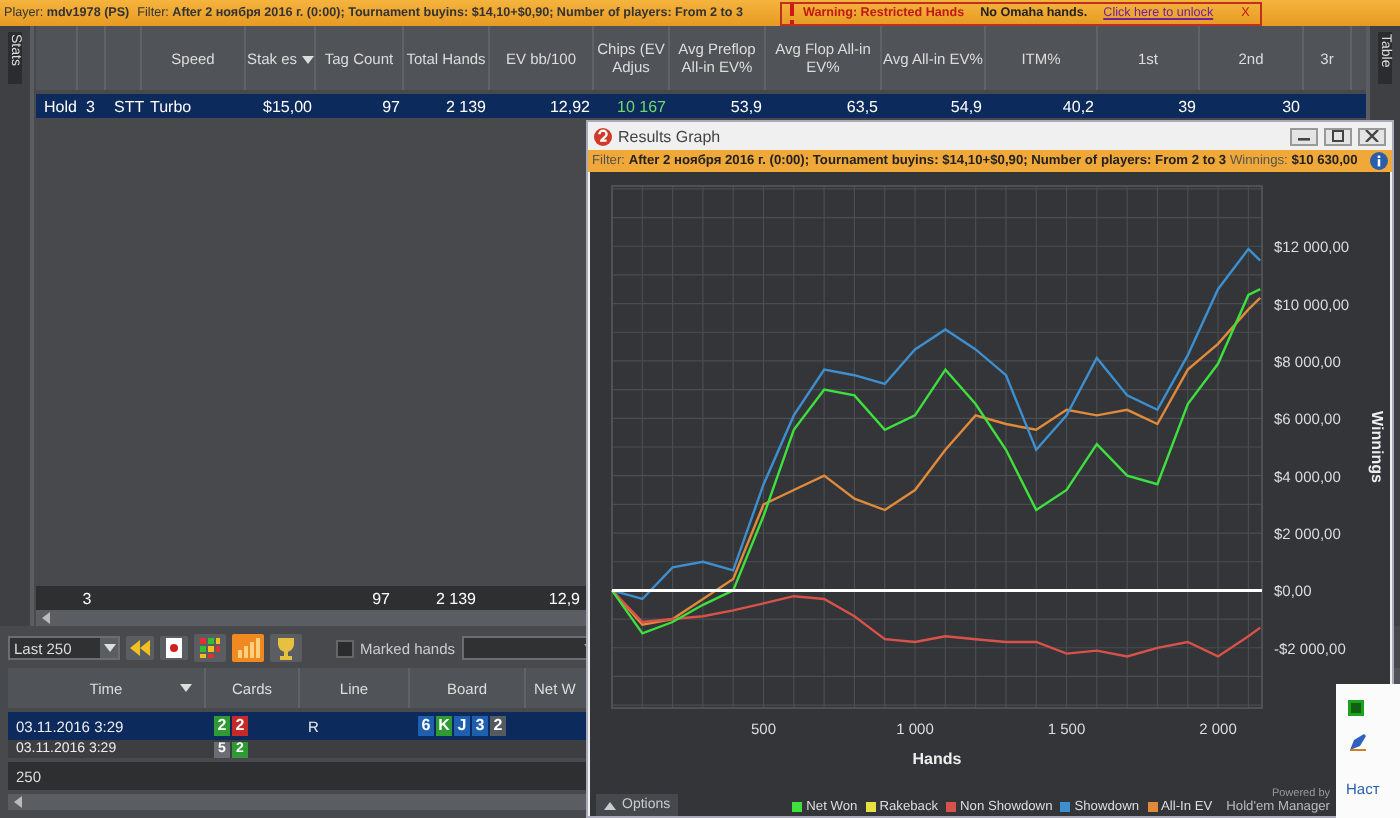 Image resolution: width=1400 pixels, height=818 pixels. Describe the element at coordinates (937, 759) in the screenshot. I see `x-axis-title: Hands` at that location.